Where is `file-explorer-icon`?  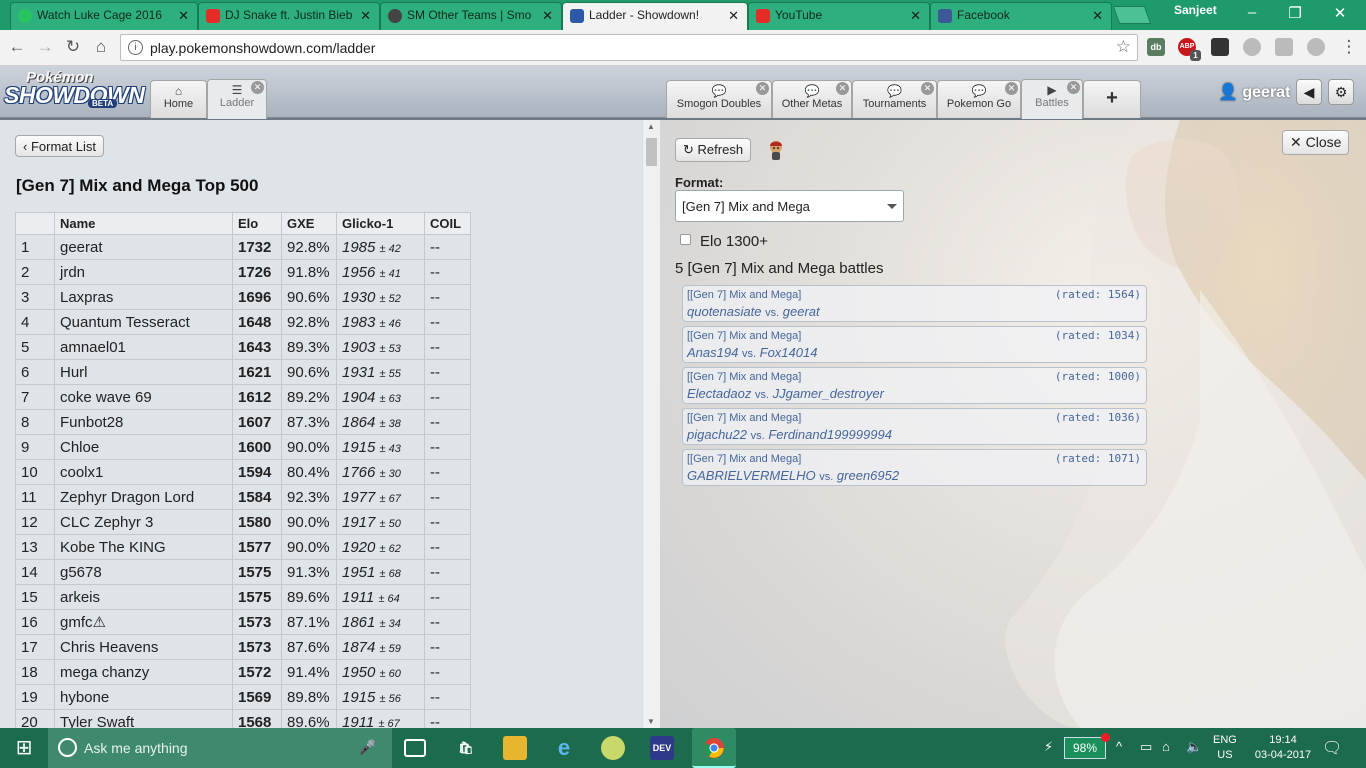
file-explorer-icon is located at coordinates (515, 748).